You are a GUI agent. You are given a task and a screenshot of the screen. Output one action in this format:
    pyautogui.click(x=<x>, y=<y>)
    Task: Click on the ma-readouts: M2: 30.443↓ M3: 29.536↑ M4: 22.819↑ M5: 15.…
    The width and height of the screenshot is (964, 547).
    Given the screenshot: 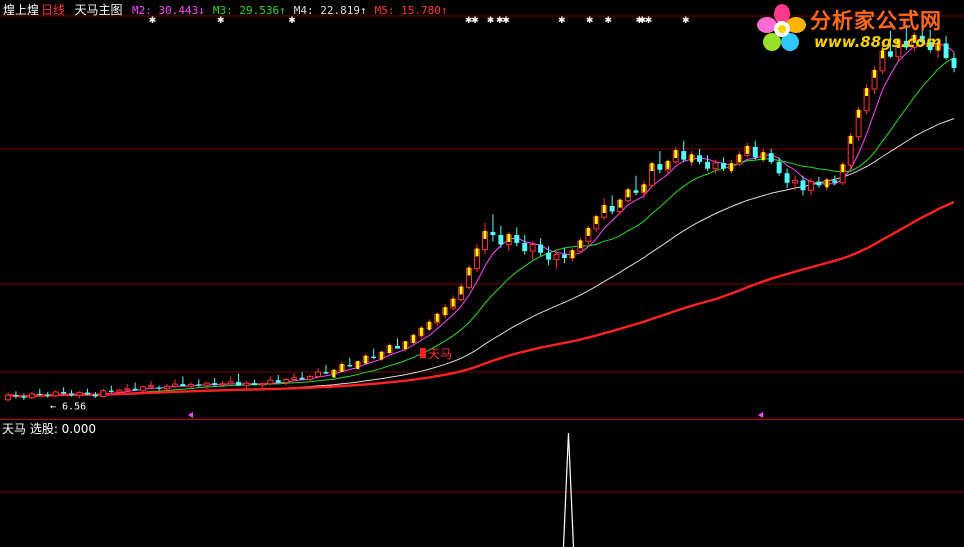 What is the action you would take?
    pyautogui.click(x=293, y=10)
    